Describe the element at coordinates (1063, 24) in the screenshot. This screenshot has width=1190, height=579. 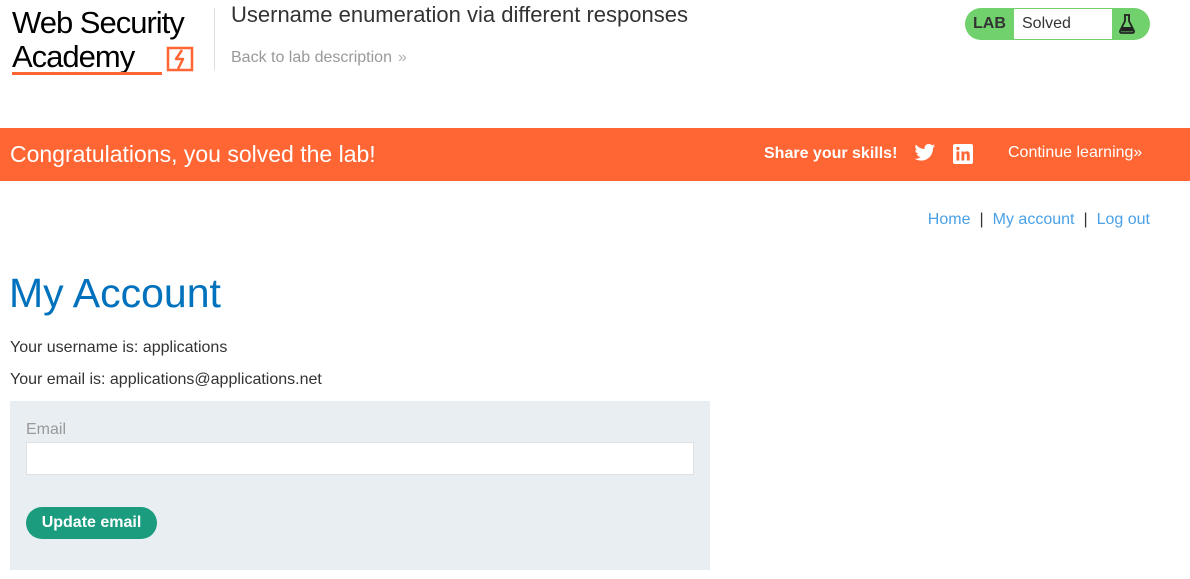
I see `lab-status-text: Solved` at that location.